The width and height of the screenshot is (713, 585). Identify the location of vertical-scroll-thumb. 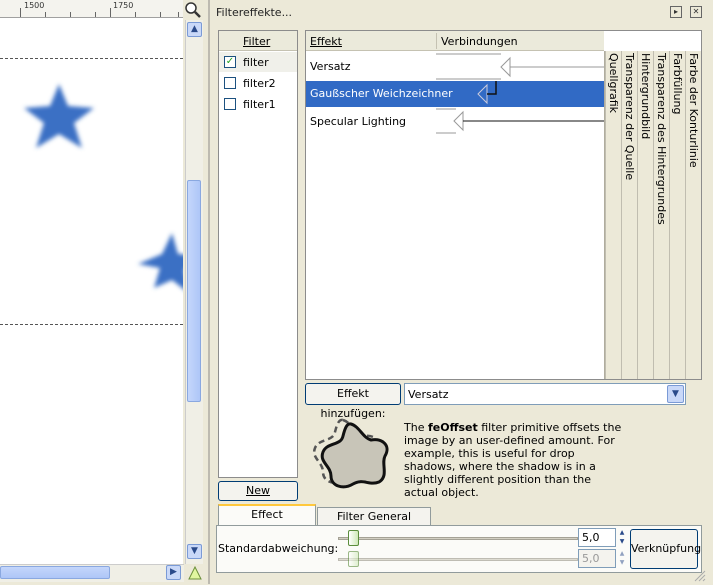
(194, 291).